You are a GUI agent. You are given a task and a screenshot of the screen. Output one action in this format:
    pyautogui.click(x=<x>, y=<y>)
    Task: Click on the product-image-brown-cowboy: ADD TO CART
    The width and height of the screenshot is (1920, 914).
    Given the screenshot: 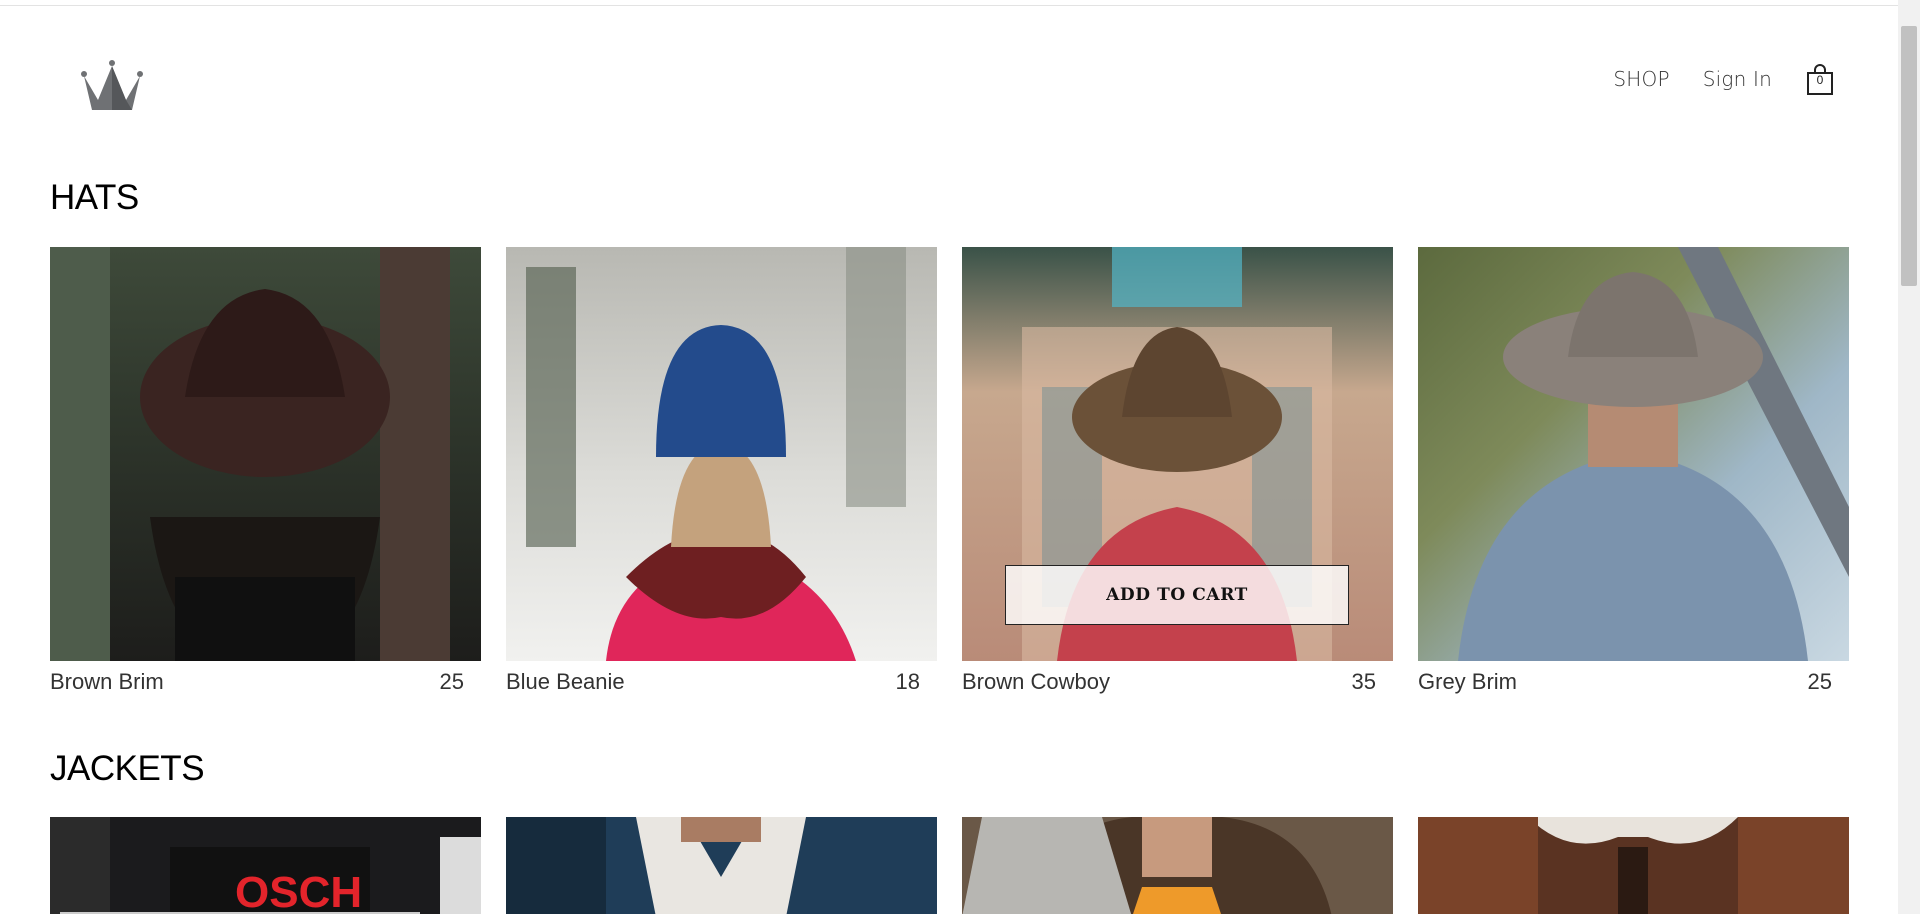 What is the action you would take?
    pyautogui.click(x=1177, y=454)
    